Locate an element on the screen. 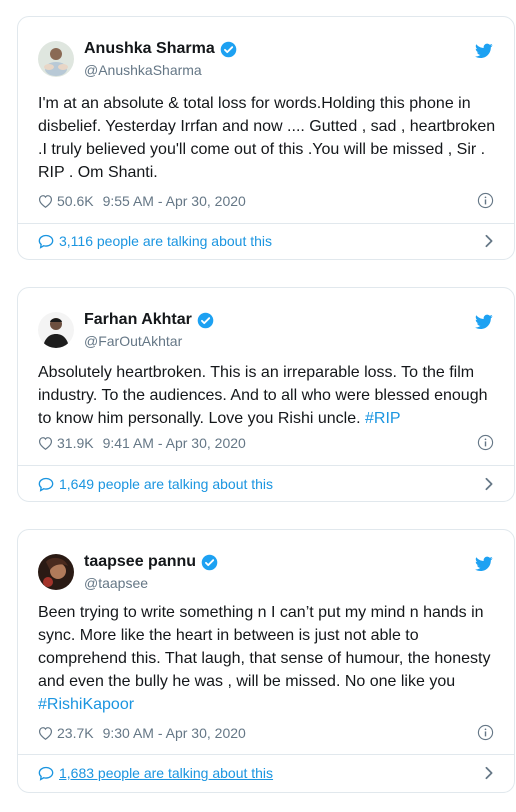  author-name: Farhan Akhtar is located at coordinates (138, 320).